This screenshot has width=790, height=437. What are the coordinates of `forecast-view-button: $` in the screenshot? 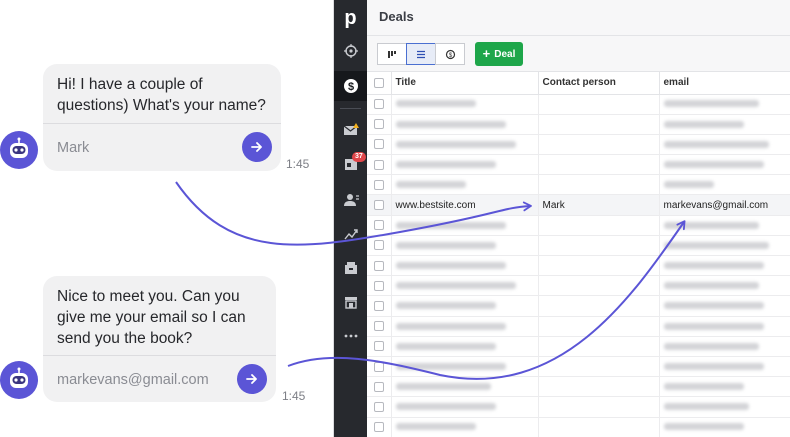 It's located at (450, 54).